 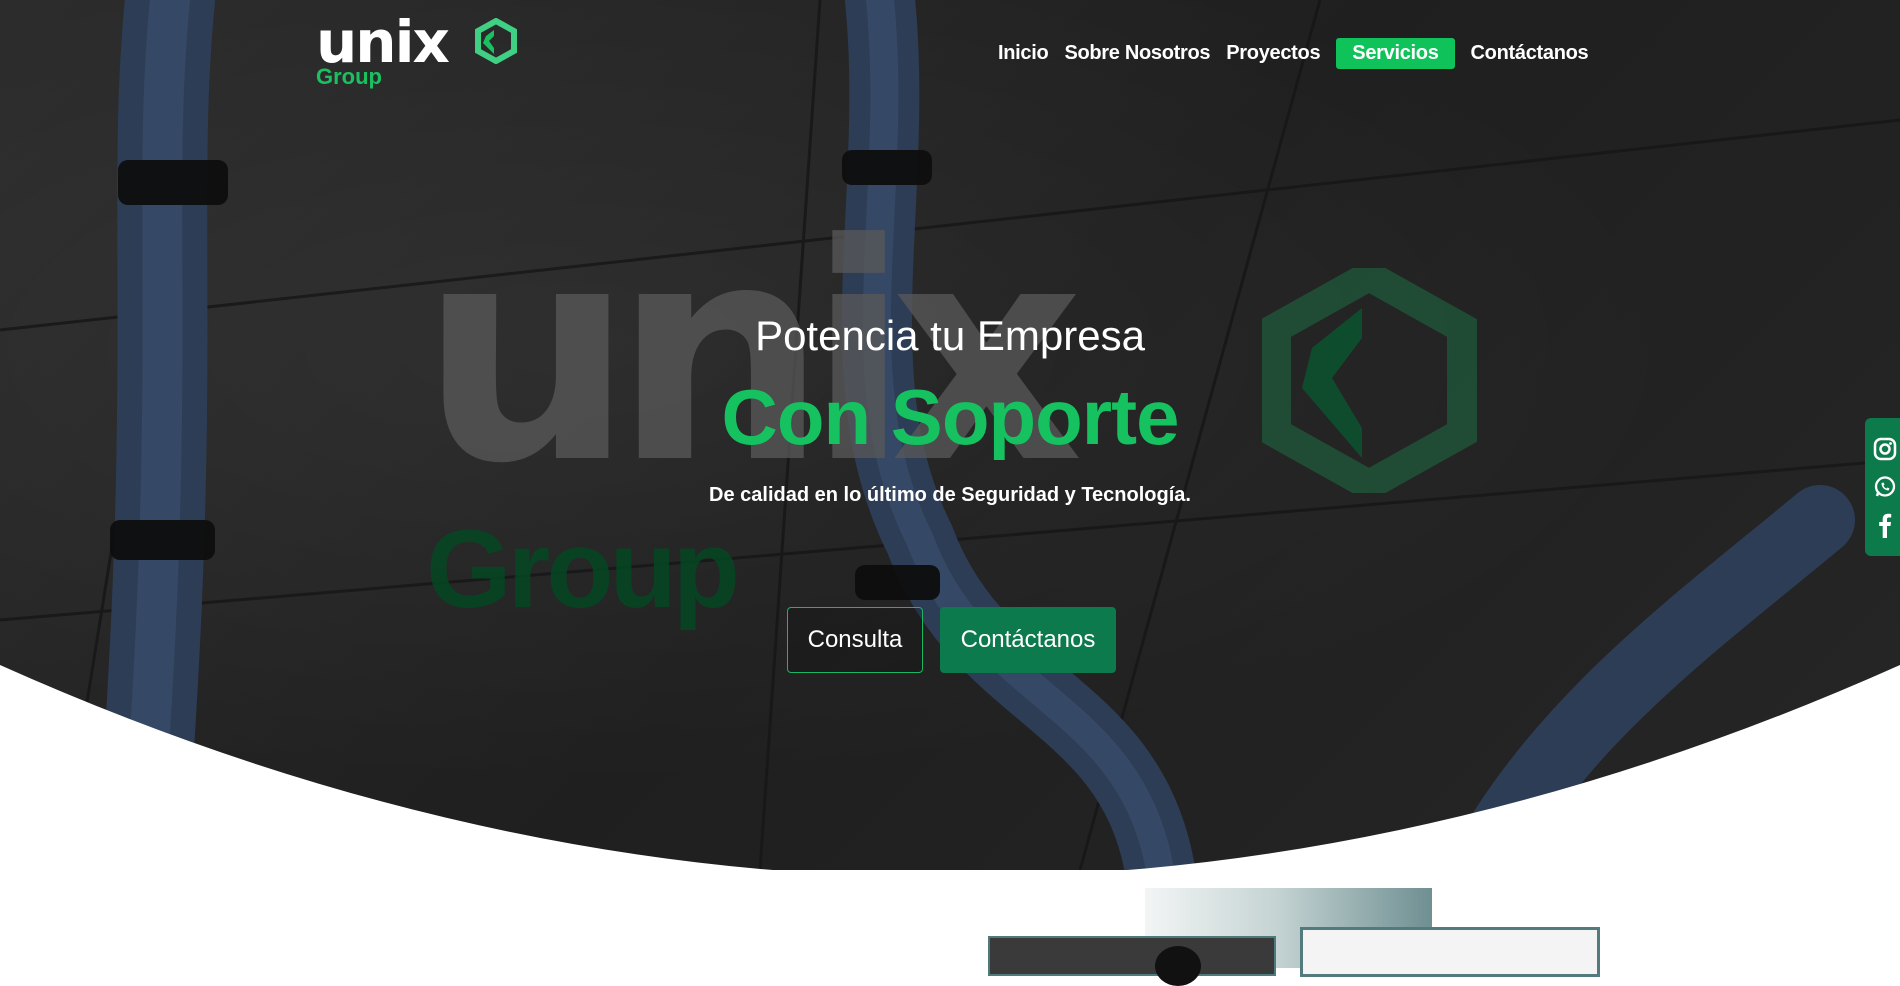 What do you see at coordinates (1530, 53) in the screenshot?
I see `nav-item-contactanos: Contáctanos` at bounding box center [1530, 53].